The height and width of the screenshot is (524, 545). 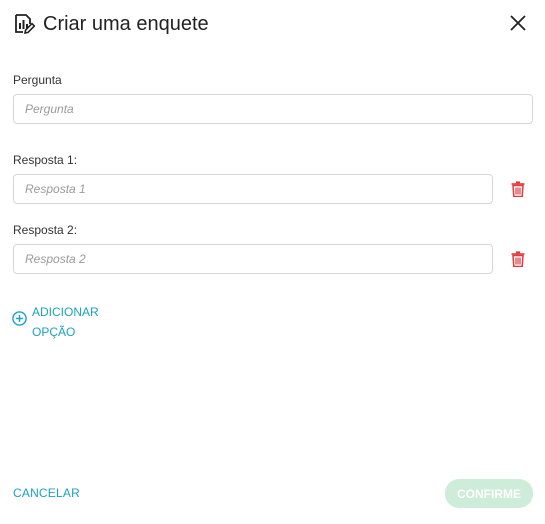 I want to click on add-option-button: ADICIONAR OPÇÃO, so click(x=57, y=322).